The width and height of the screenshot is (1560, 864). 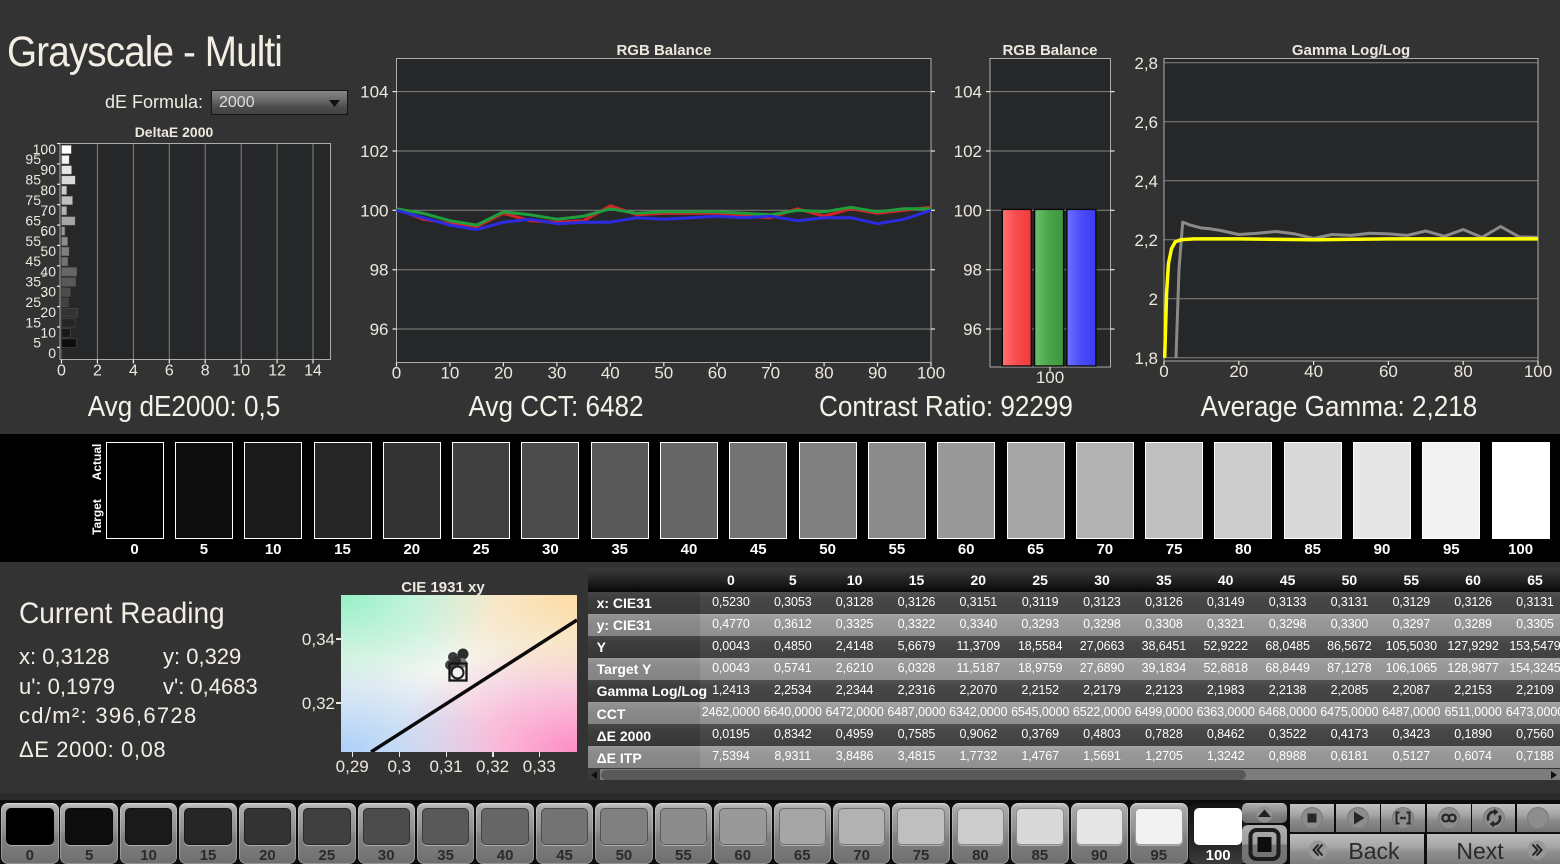 What do you see at coordinates (48, 210) in the screenshot?
I see `svg-text: 70` at bounding box center [48, 210].